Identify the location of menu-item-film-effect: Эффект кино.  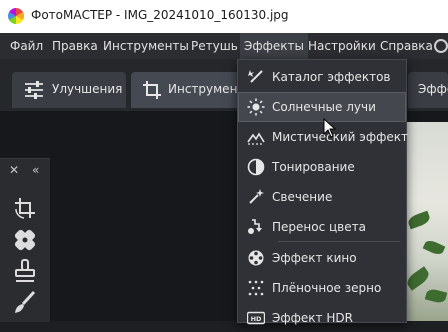
(322, 258).